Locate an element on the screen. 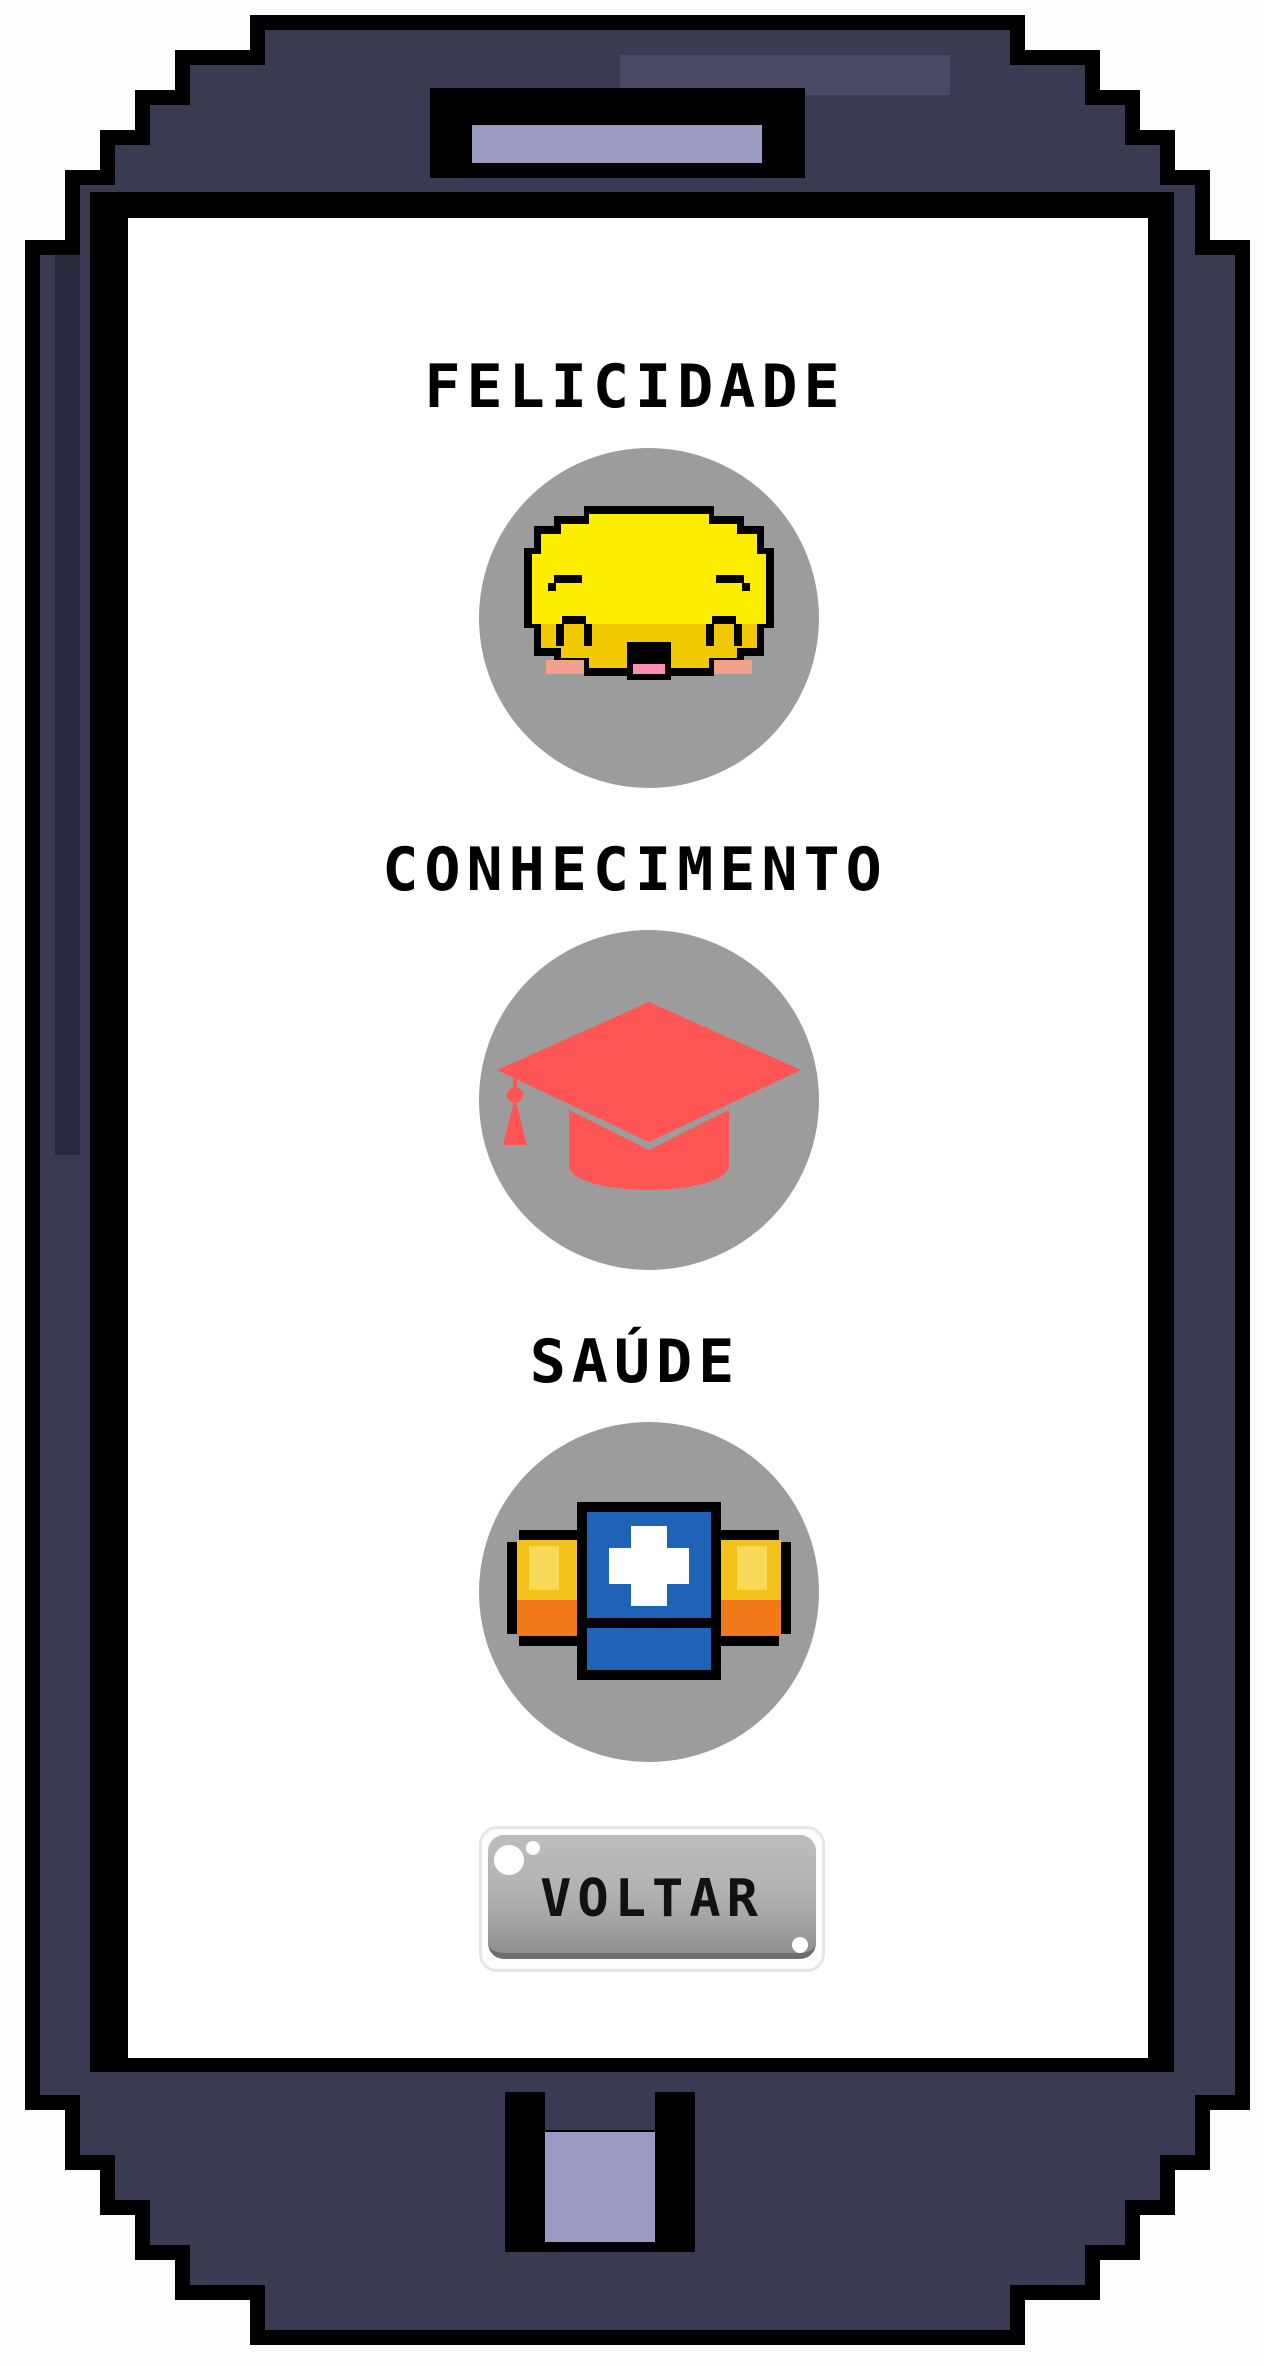  medicine-capsule-icon is located at coordinates (649, 1591).